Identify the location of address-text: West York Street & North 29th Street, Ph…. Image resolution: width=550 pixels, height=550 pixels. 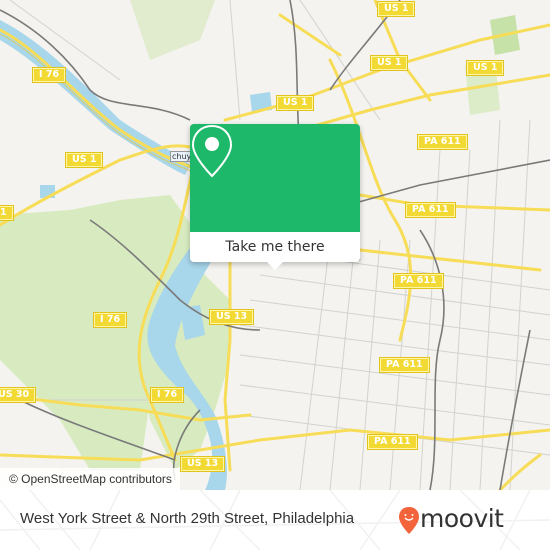
(187, 518).